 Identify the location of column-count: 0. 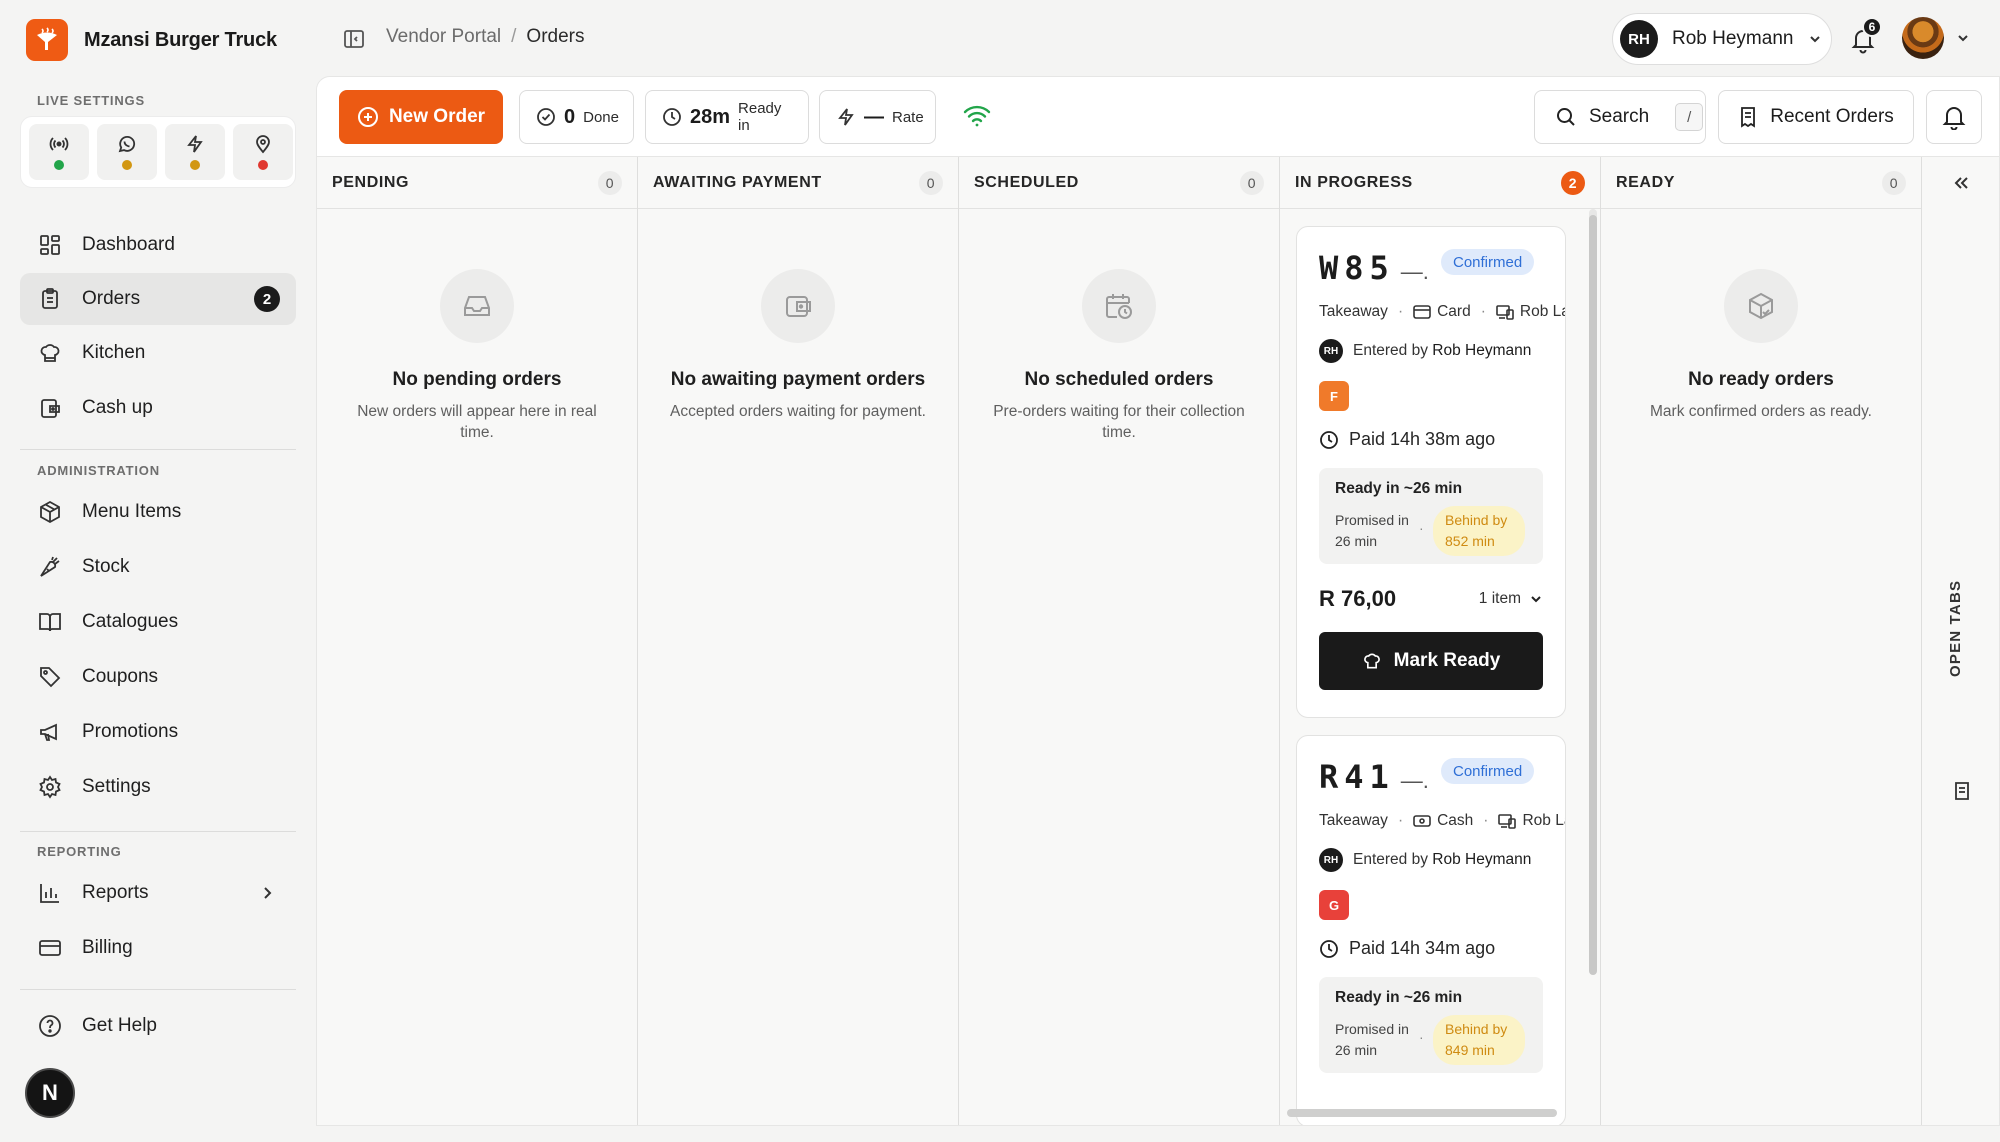
(931, 182).